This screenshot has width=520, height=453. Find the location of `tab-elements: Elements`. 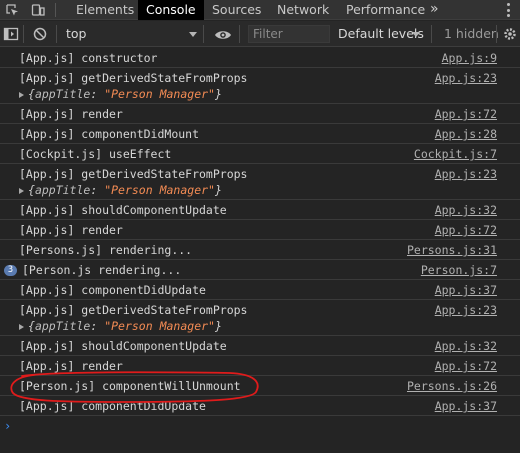

tab-elements: Elements is located at coordinates (105, 10).